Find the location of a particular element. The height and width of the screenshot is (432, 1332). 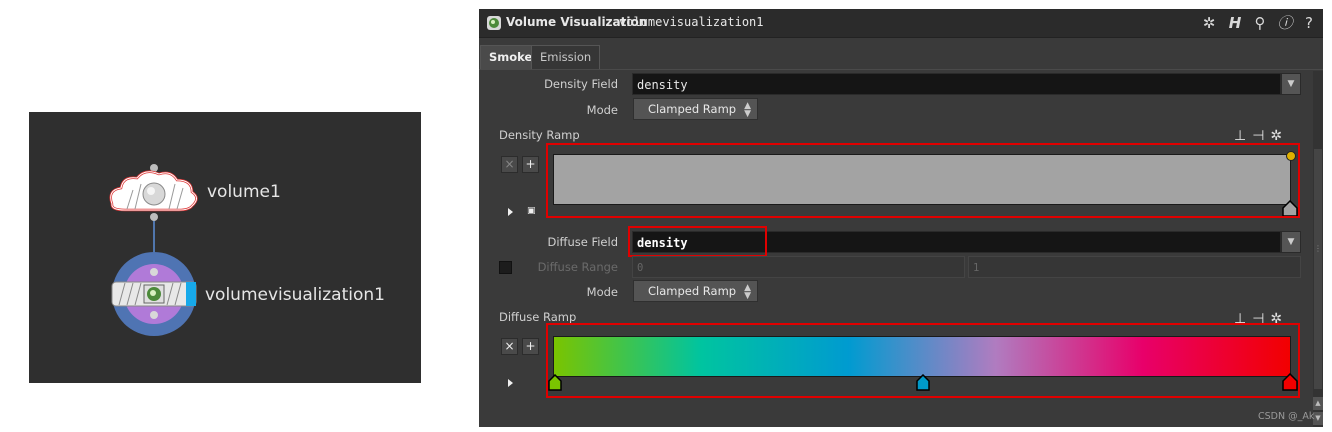

diffuse-ramp-expand-icon is located at coordinates (510, 383).